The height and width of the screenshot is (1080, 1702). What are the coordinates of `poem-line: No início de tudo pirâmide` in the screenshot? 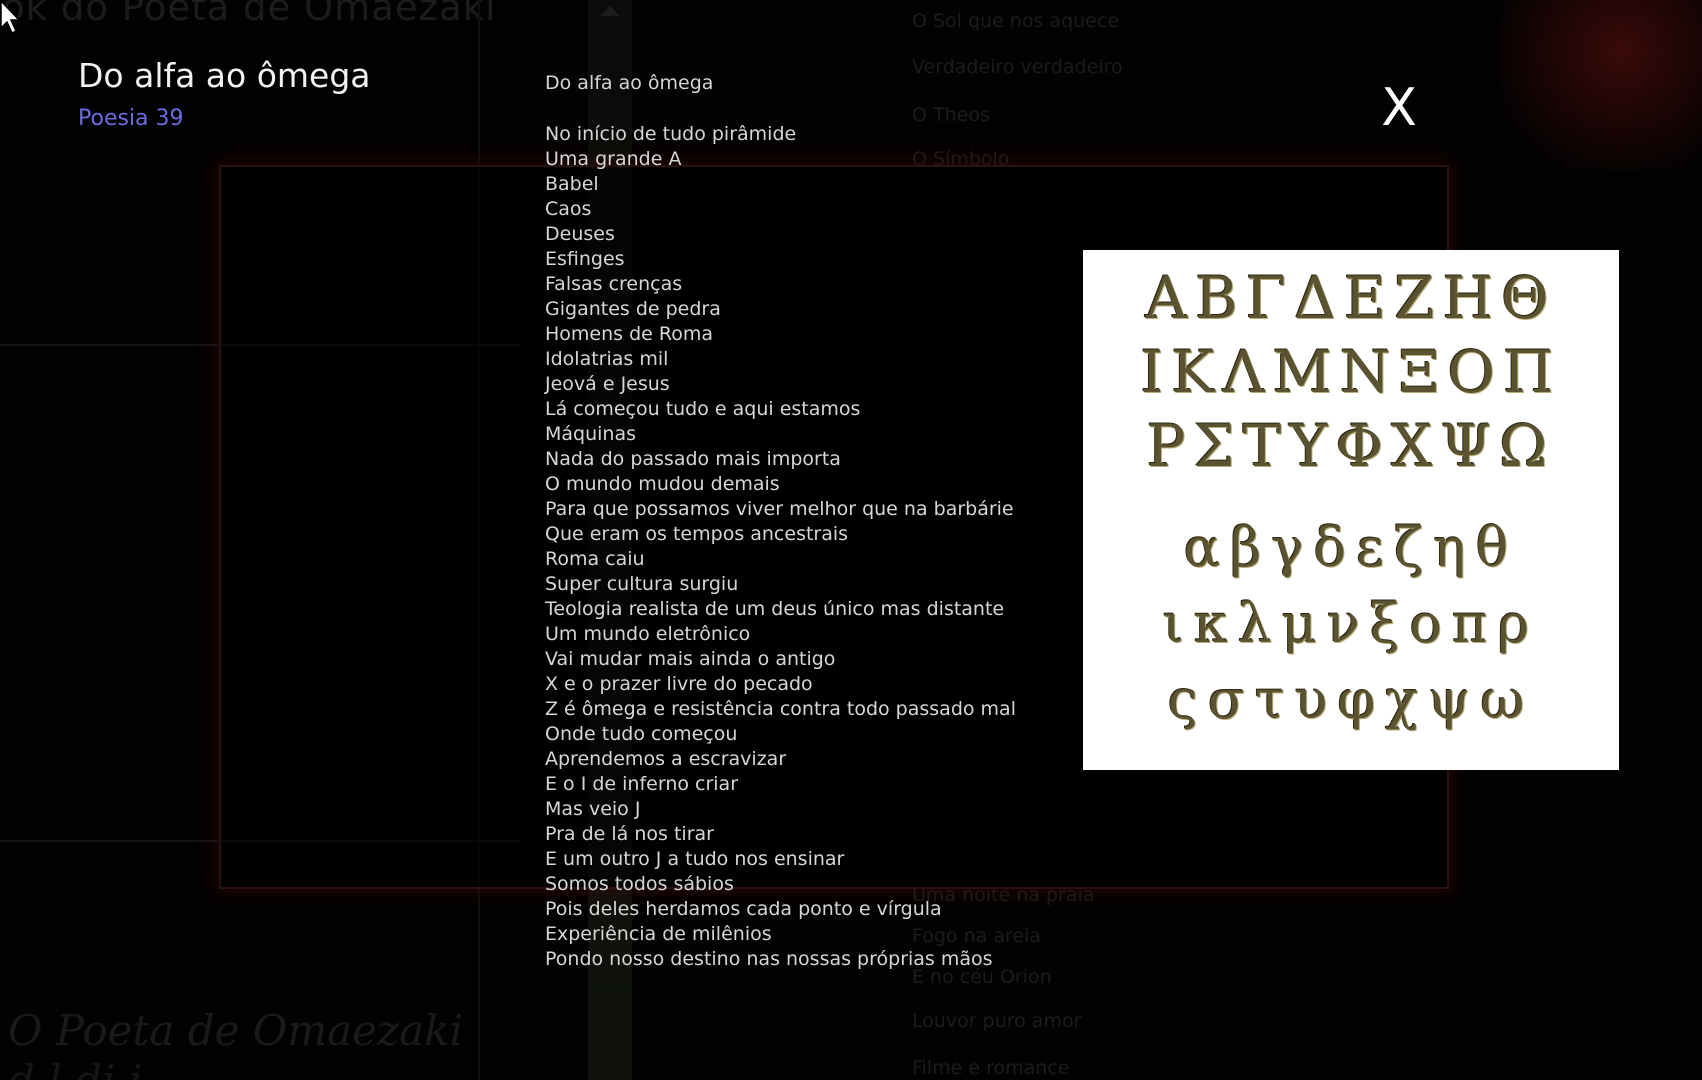 It's located at (671, 134).